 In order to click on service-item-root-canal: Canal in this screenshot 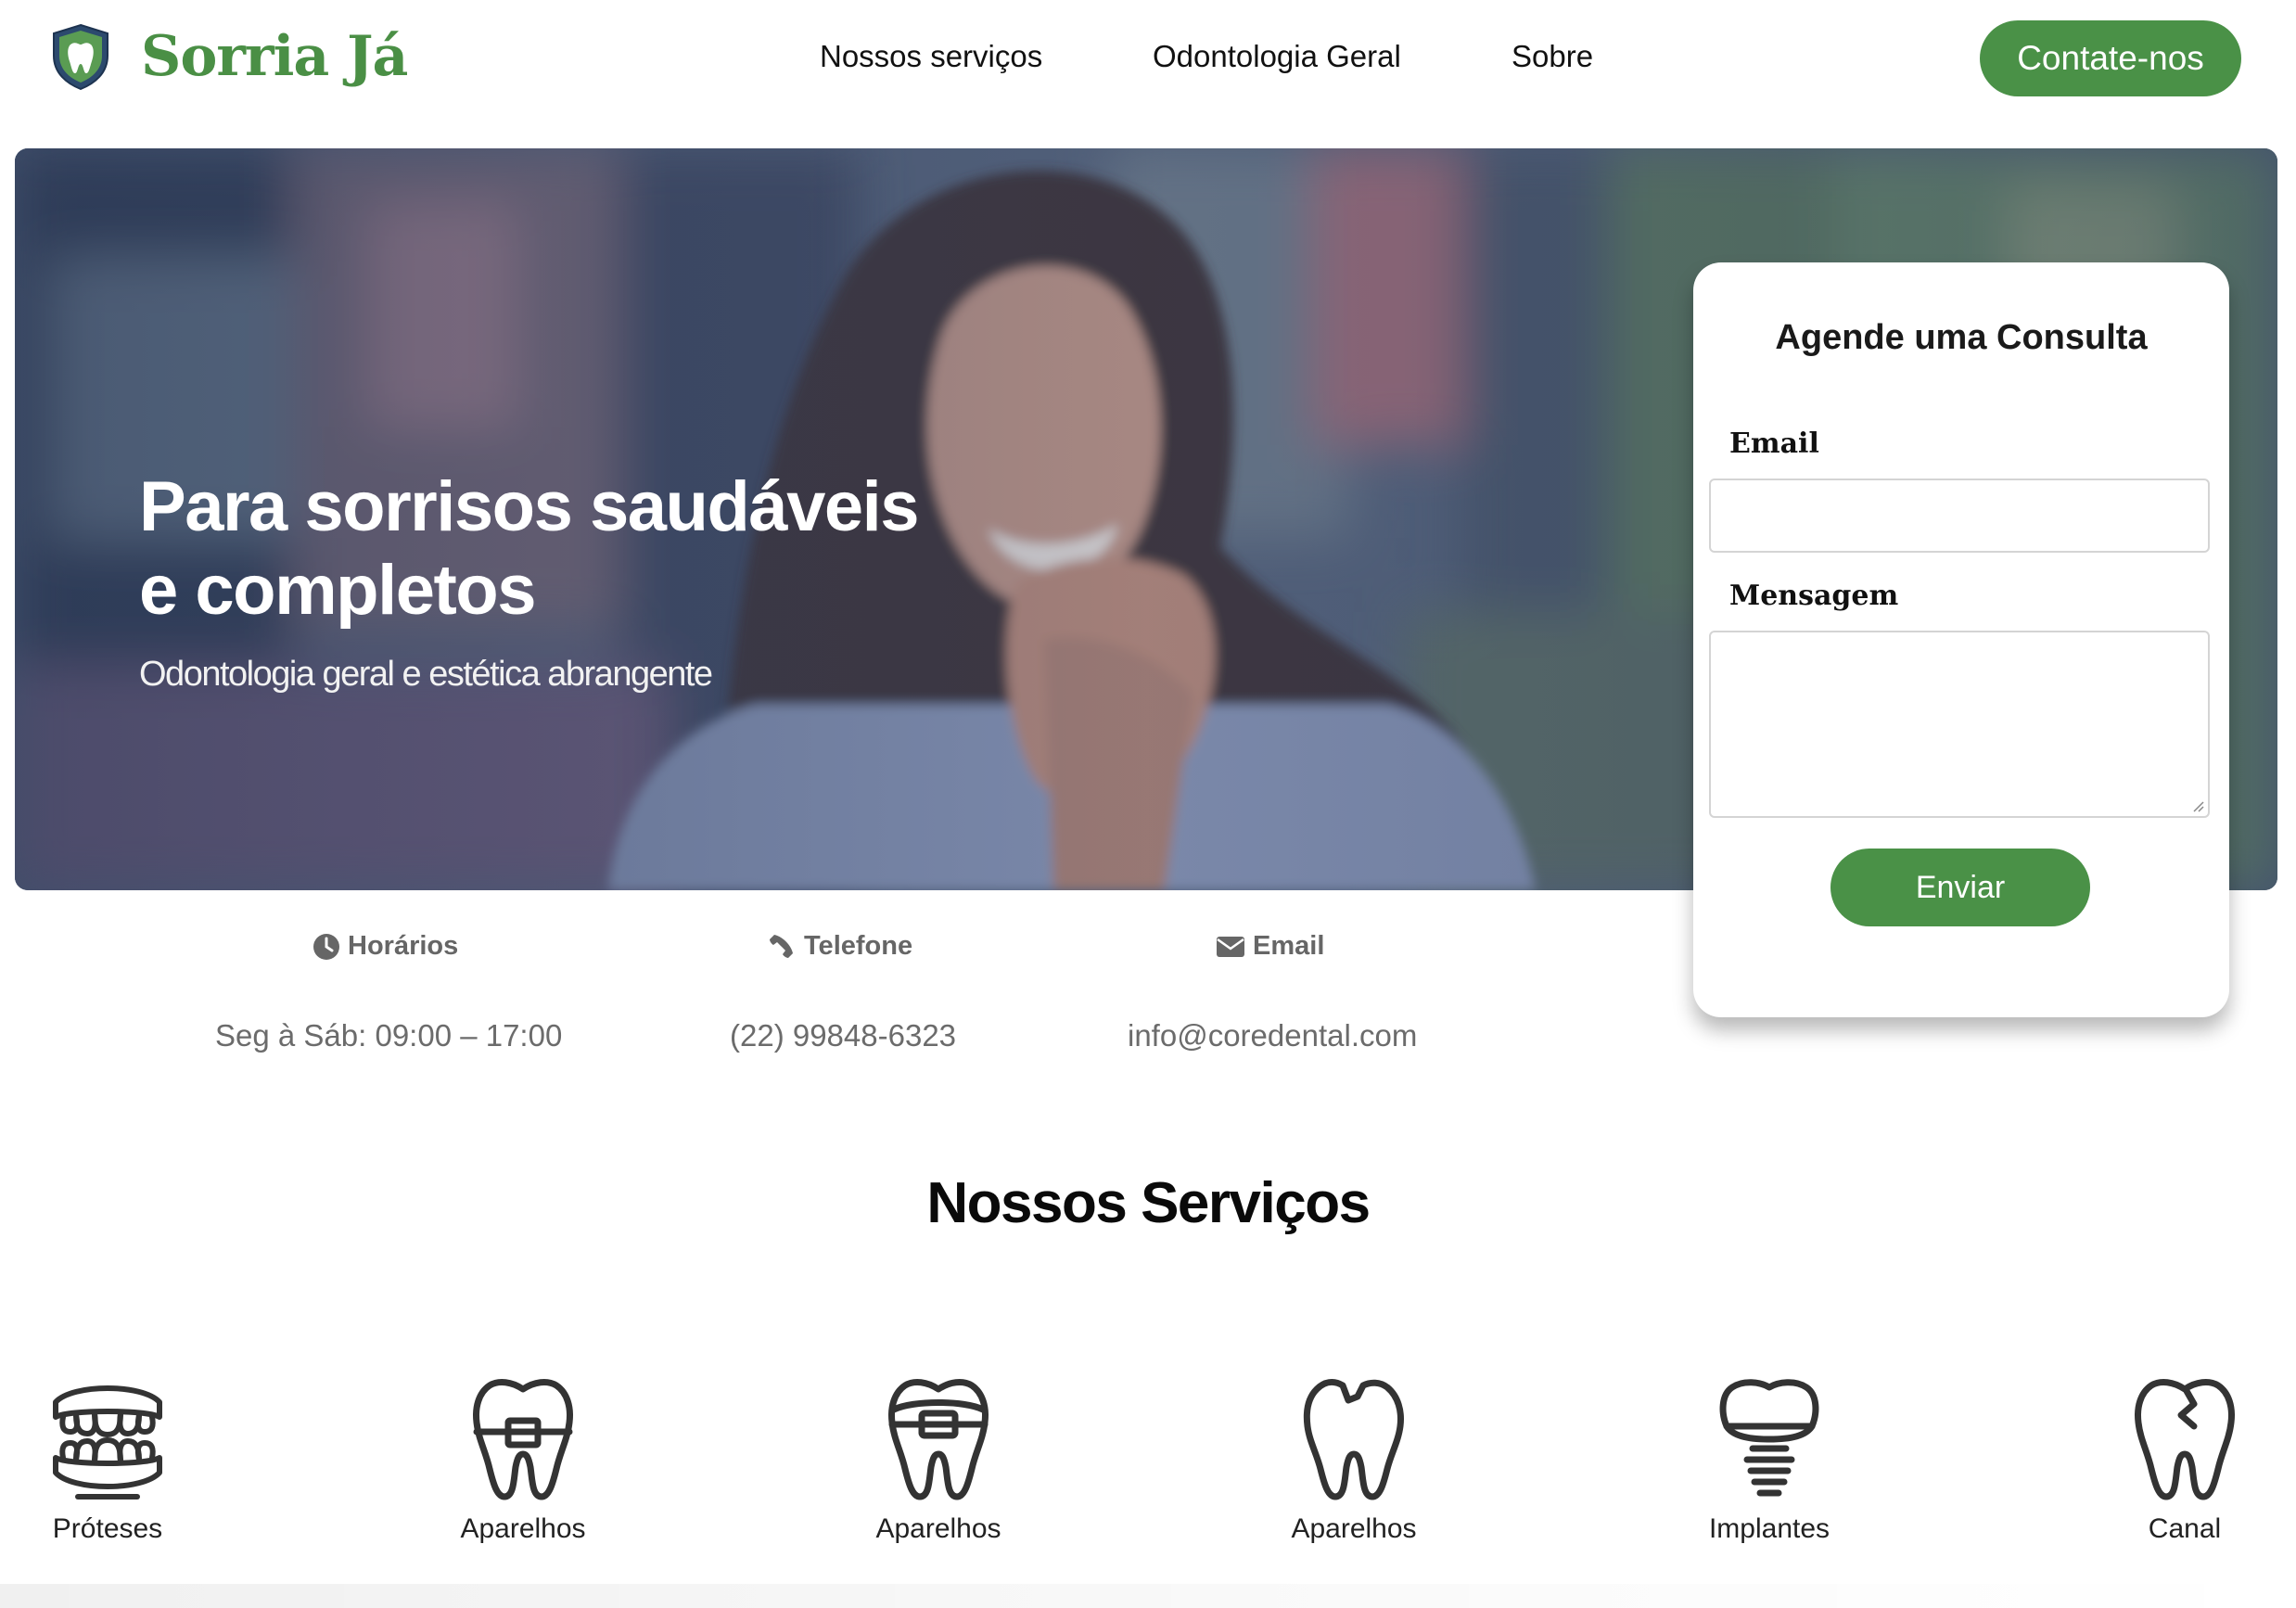, I will do `click(2184, 1458)`.